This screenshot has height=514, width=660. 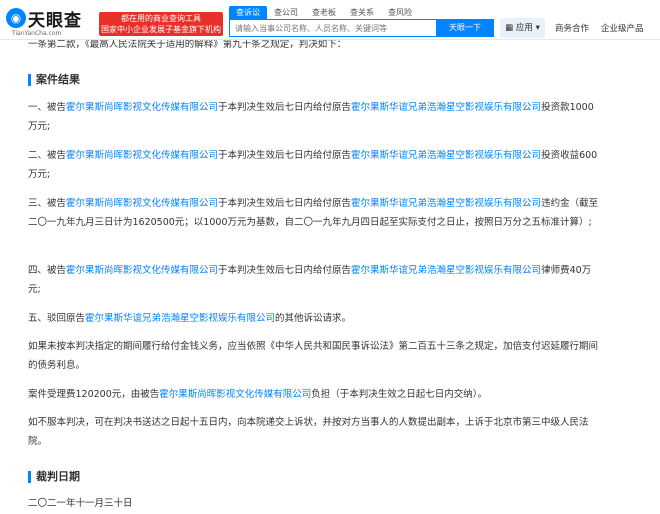 I want to click on grid-icon: ▦, so click(x=509, y=28).